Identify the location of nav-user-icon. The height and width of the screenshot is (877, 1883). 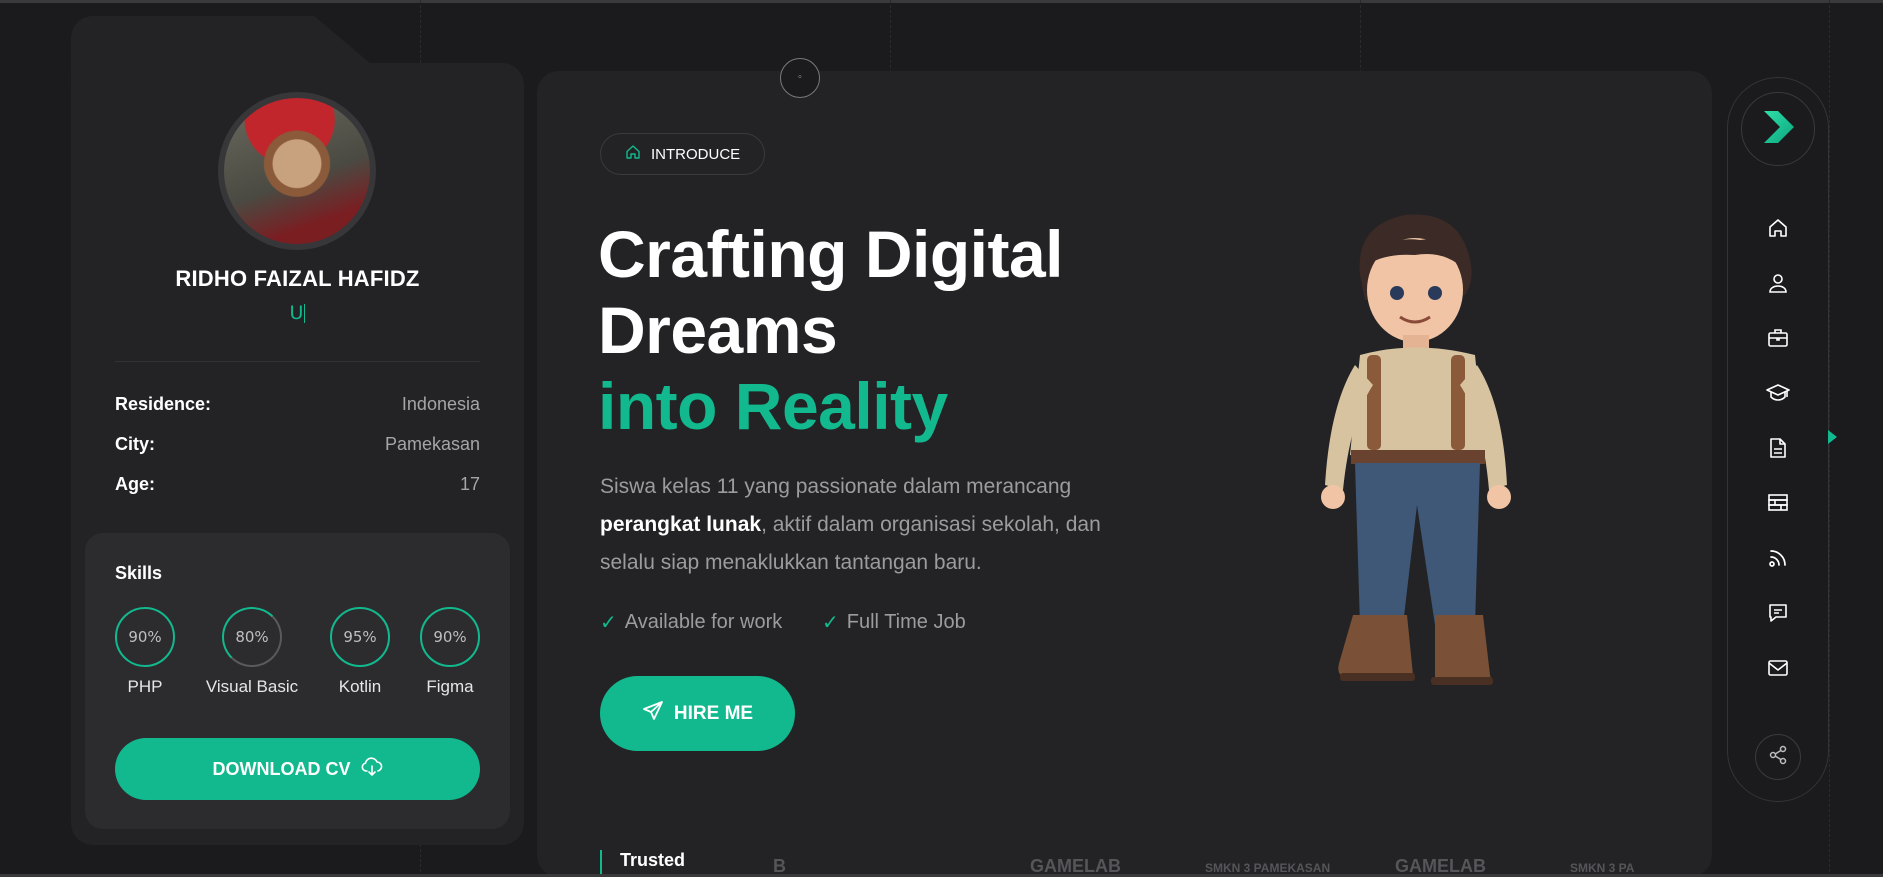
(1778, 283).